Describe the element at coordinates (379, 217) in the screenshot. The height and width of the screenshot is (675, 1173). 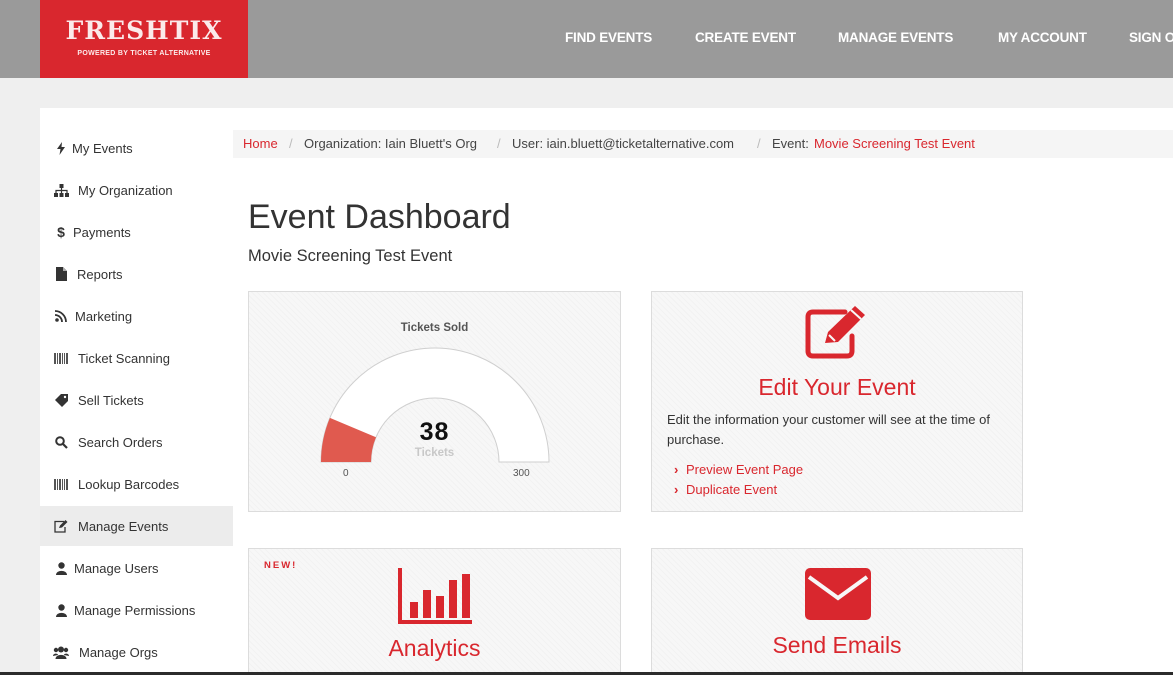
I see `page-title: Event Dashboard` at that location.